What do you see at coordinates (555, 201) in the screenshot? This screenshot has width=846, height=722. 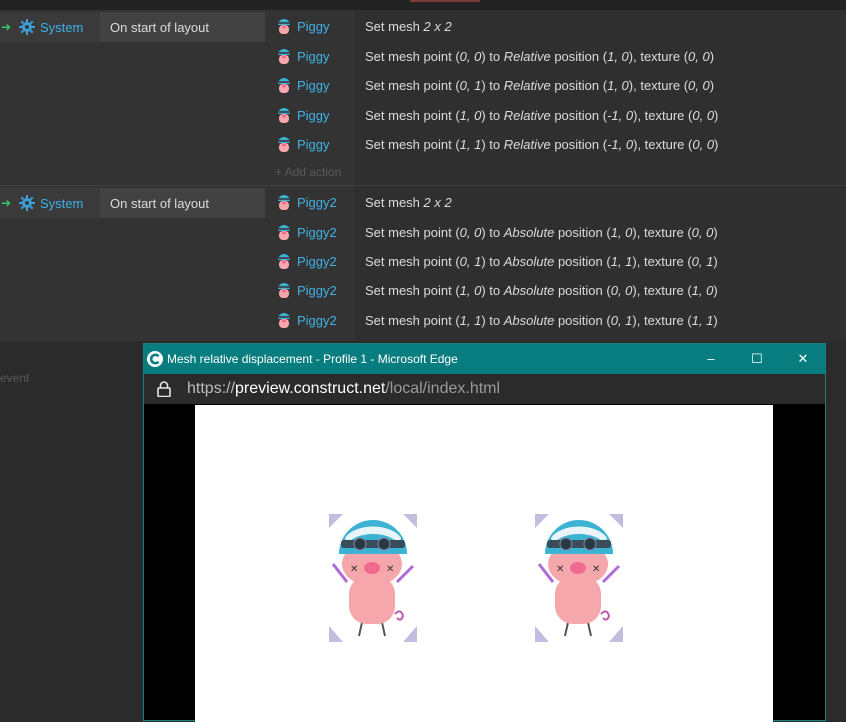 I see `action-row: Piggy2 Set mesh 2 x 2` at bounding box center [555, 201].